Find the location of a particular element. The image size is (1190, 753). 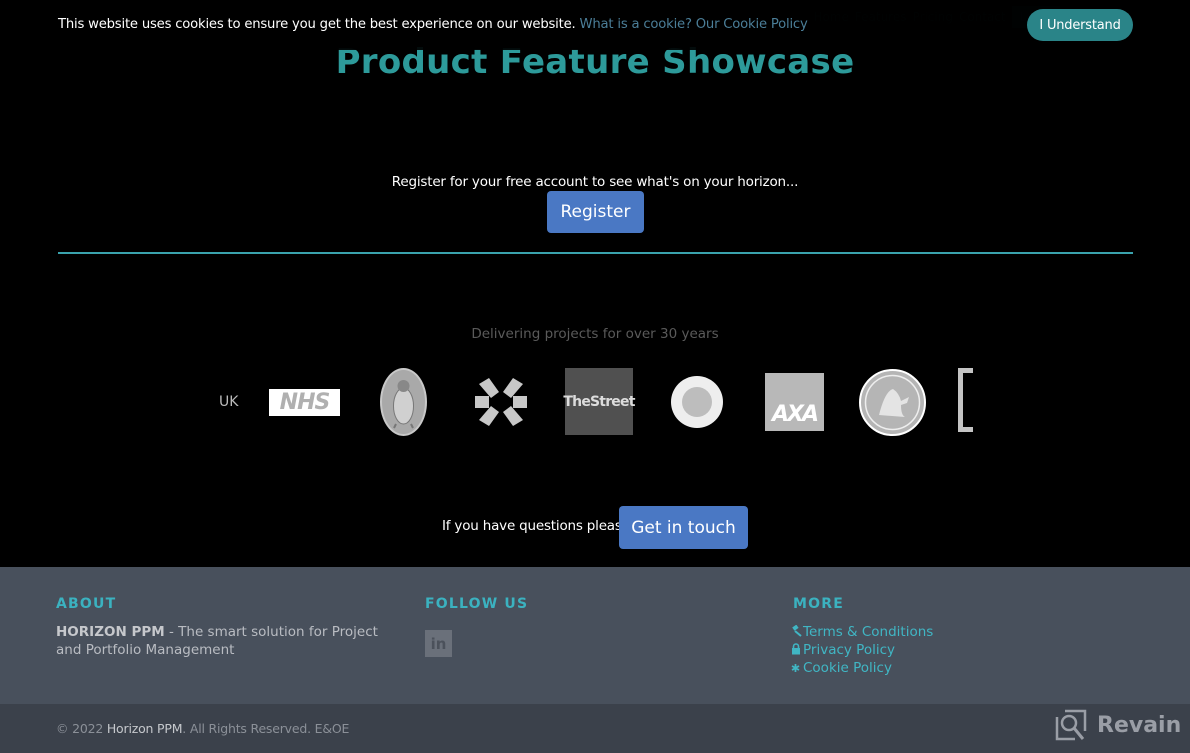

privacy-link-label: Privacy Policy is located at coordinates (849, 650).